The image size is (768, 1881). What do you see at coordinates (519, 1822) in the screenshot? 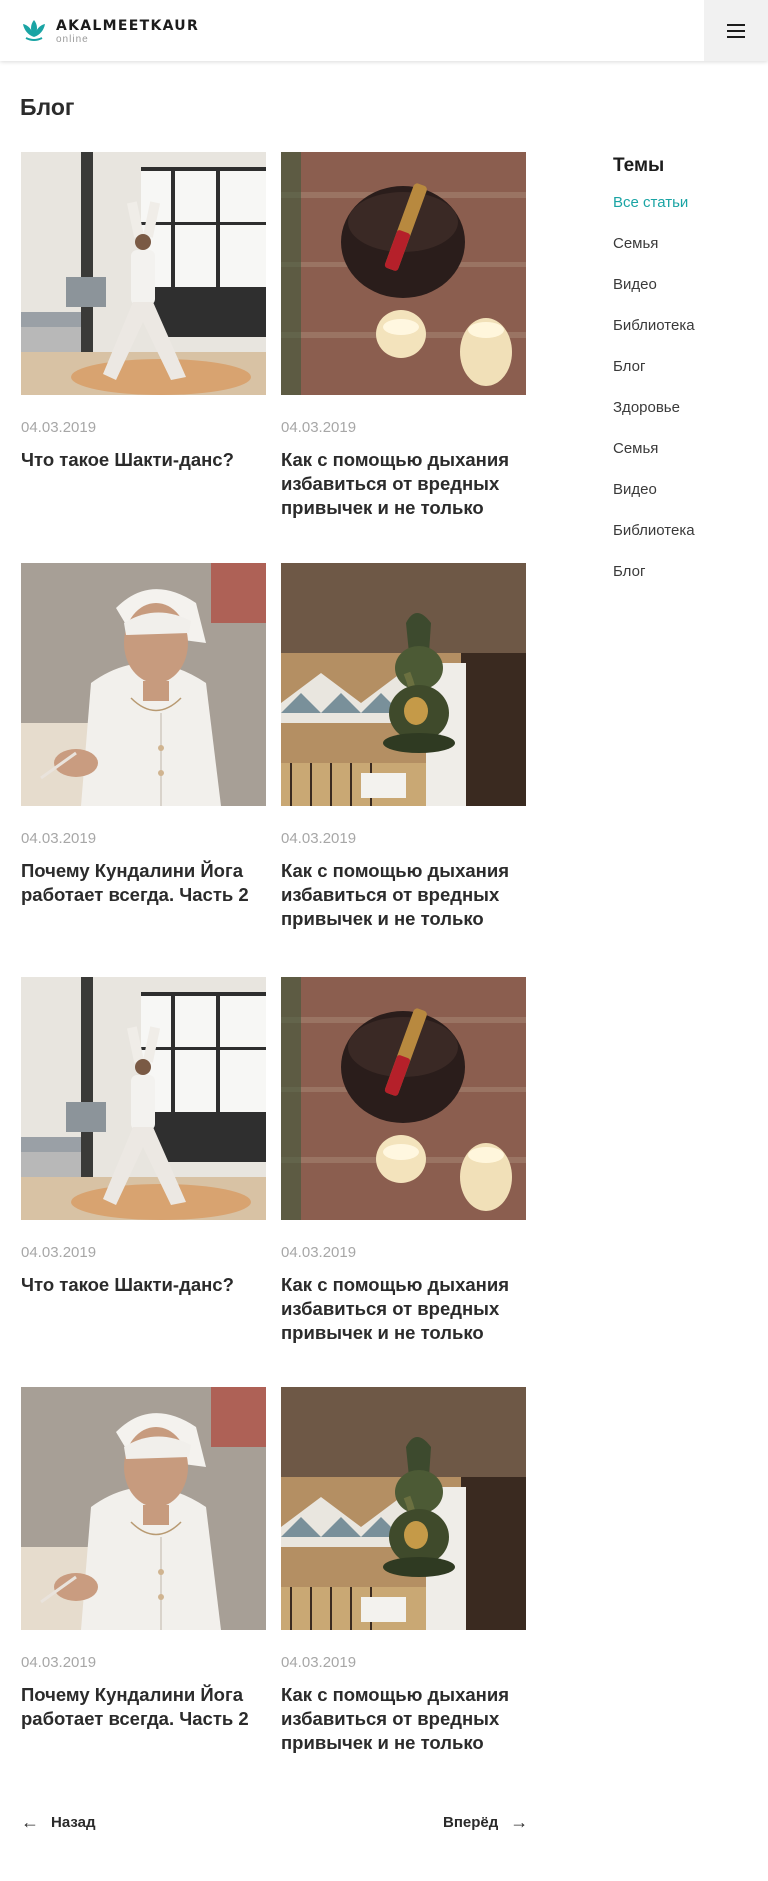
I see `arrow-right-icon: →` at bounding box center [519, 1822].